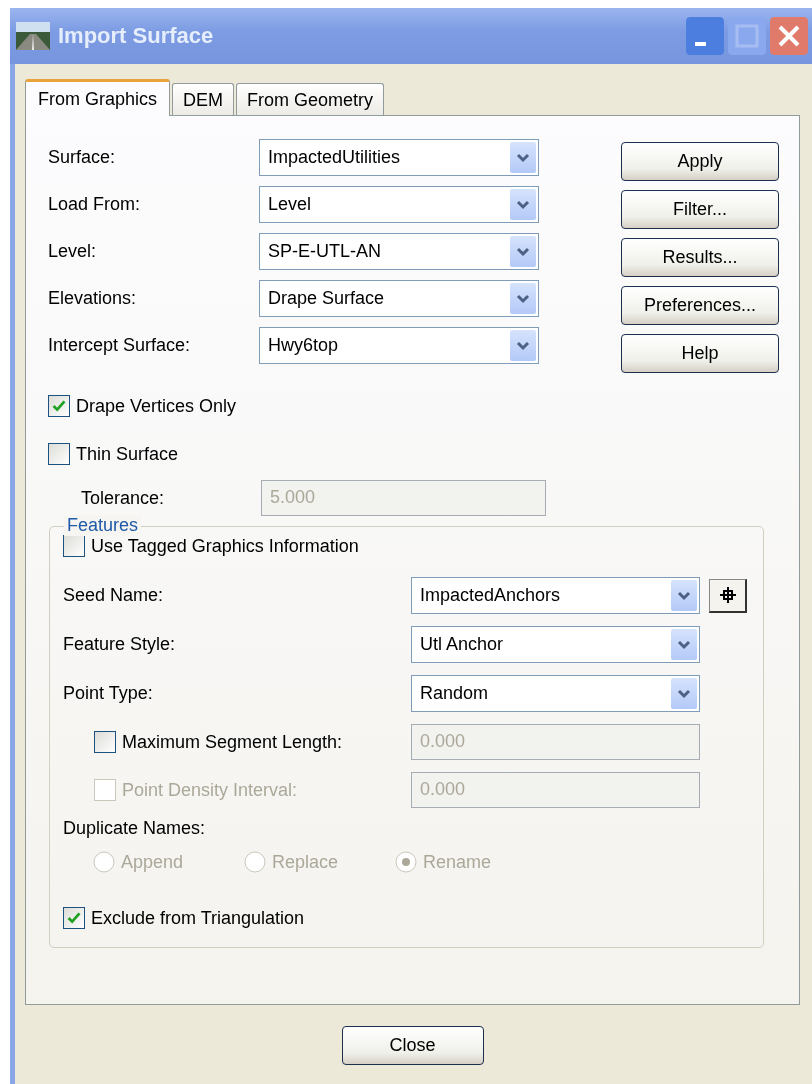 This screenshot has height=1084, width=812. I want to click on dropdown: Drape Surface, so click(399, 298).